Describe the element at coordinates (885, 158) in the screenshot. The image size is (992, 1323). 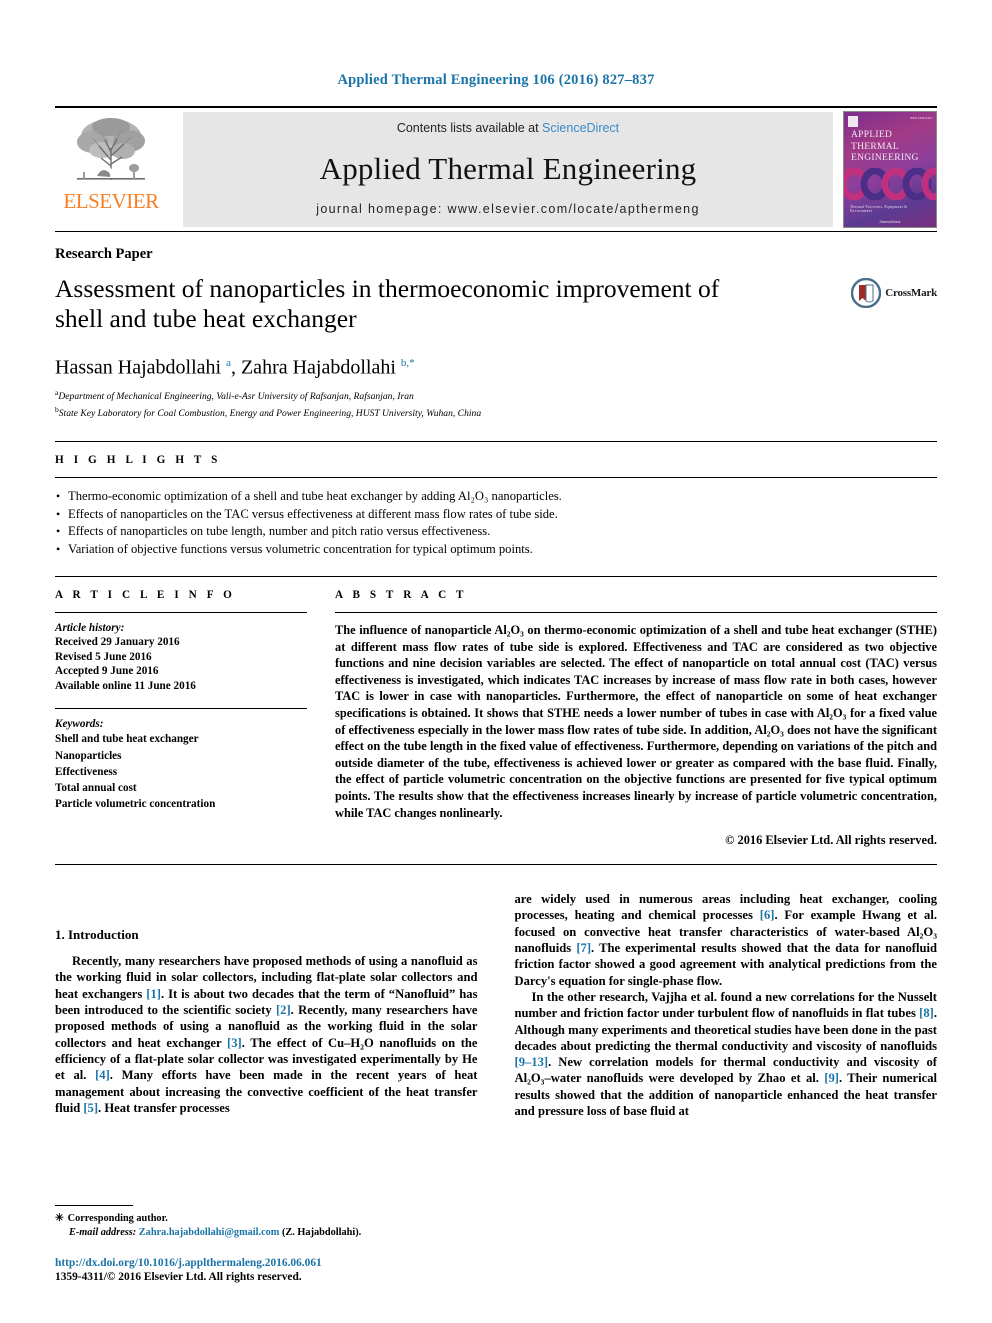
I see `cover-title-line3: ENGINEERING` at that location.